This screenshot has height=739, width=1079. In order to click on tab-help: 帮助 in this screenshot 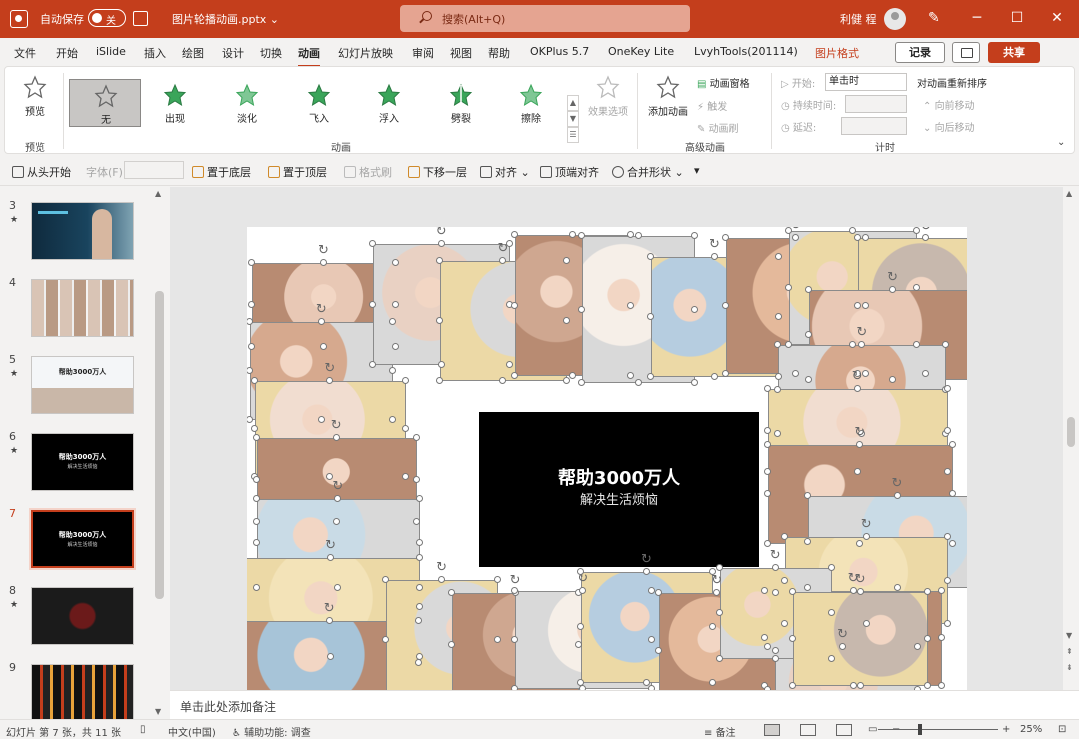, I will do `click(499, 53)`.